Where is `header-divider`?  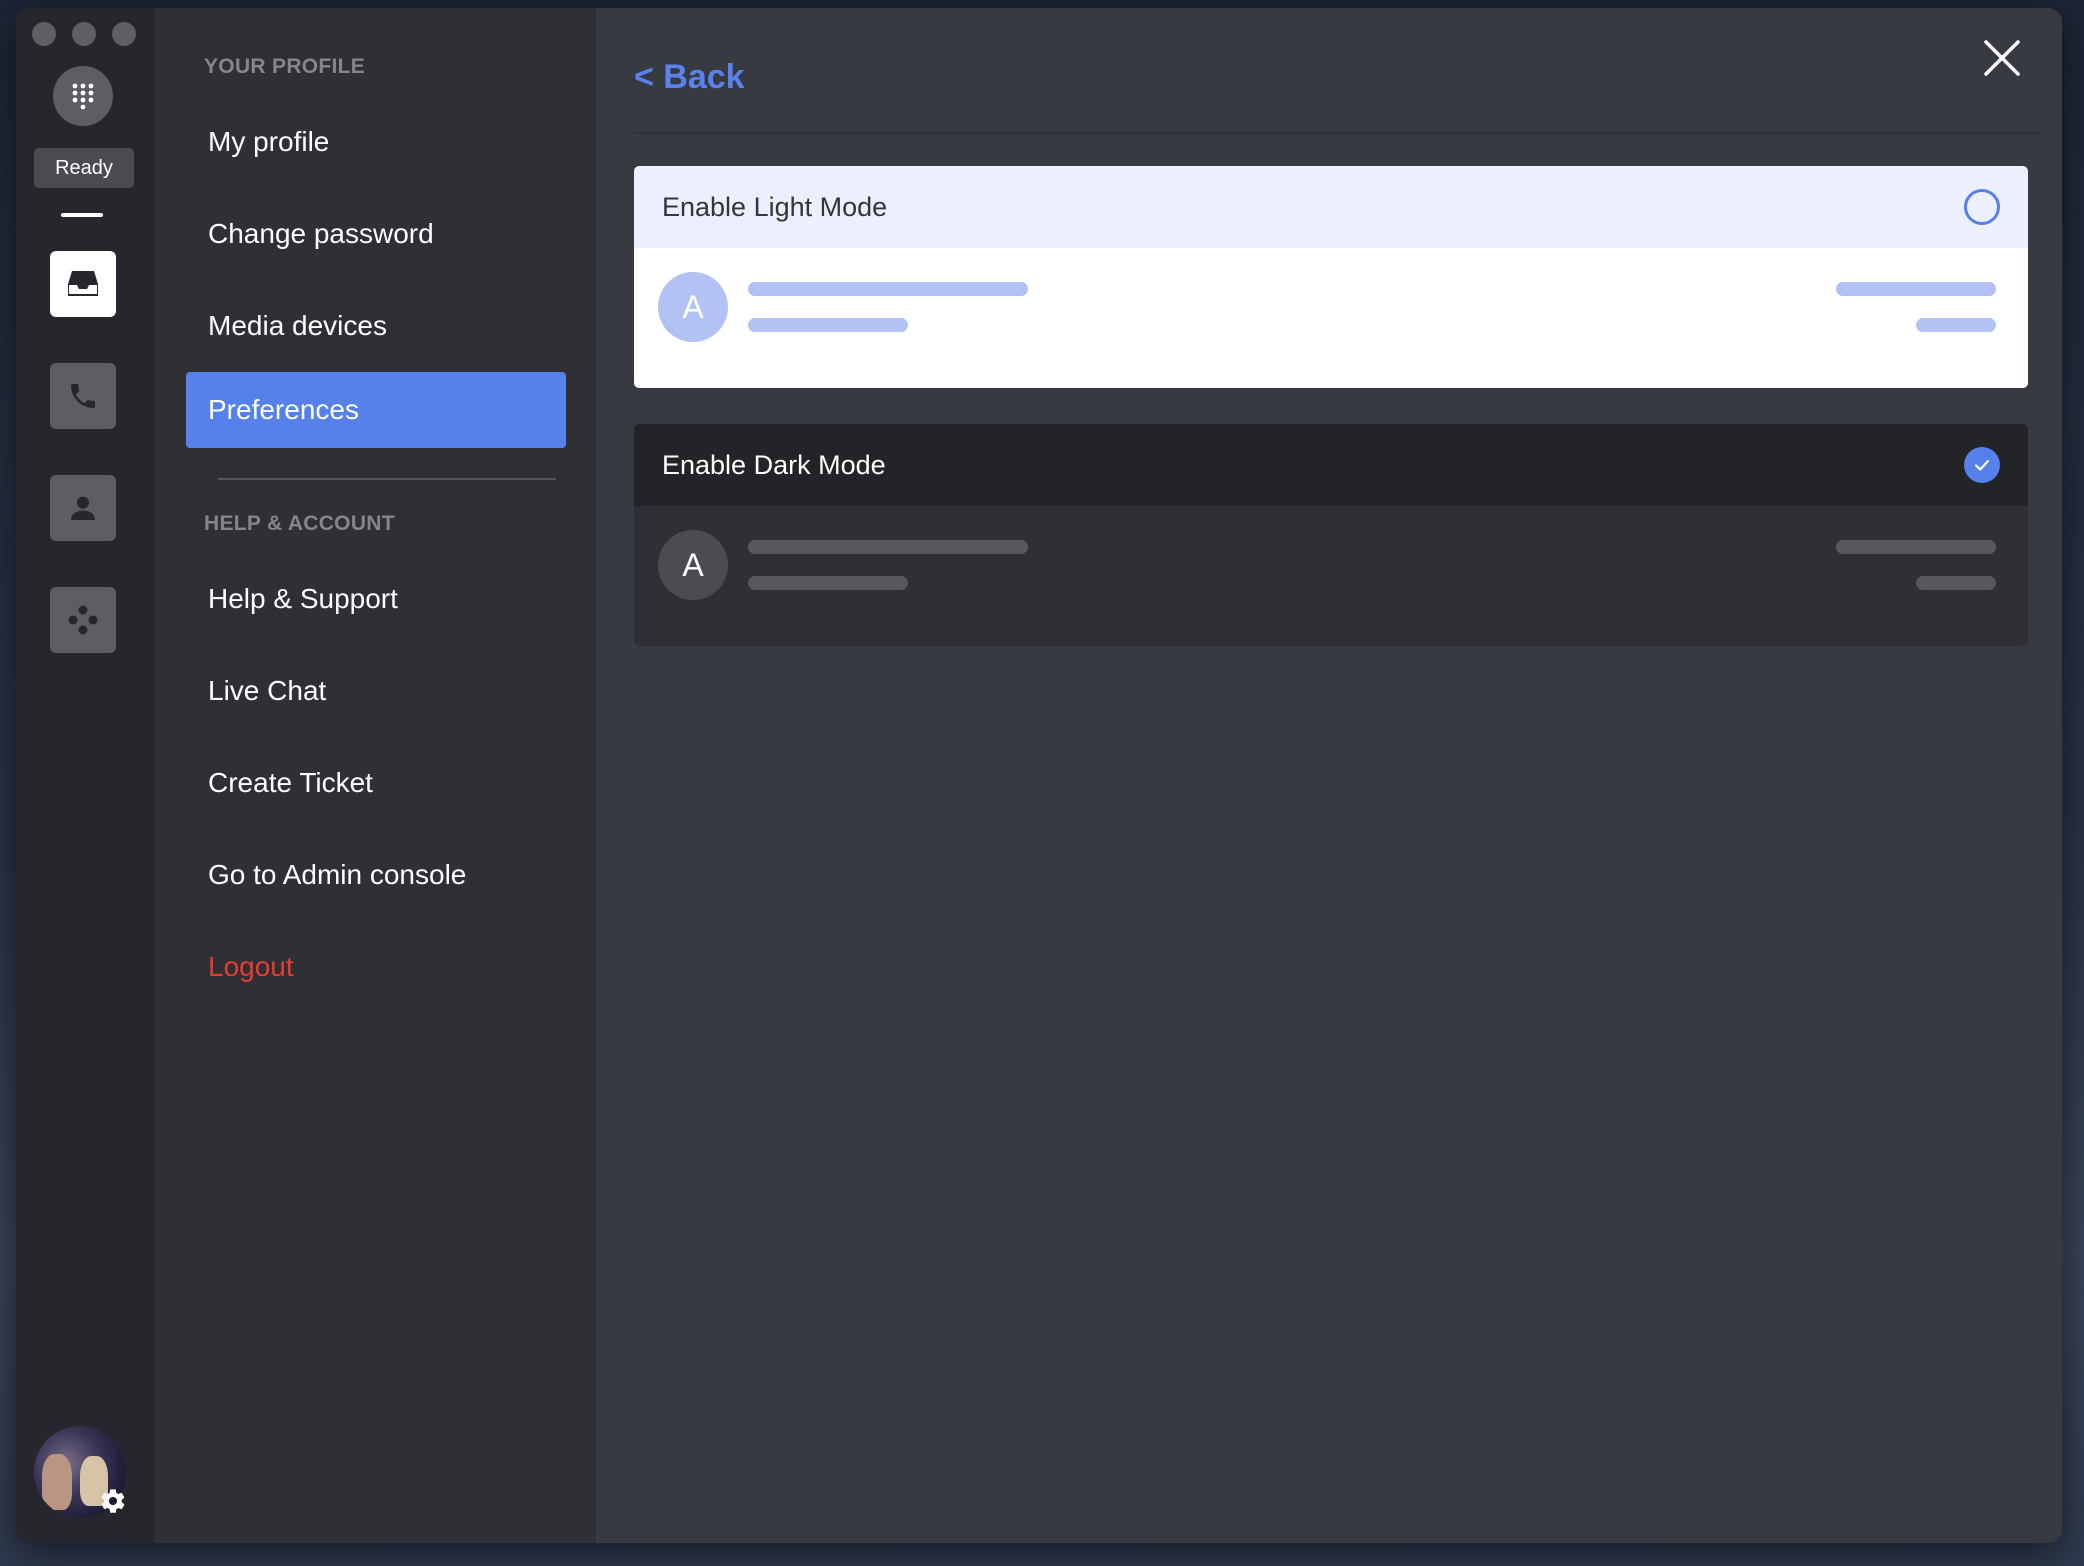
header-divider is located at coordinates (1338, 133).